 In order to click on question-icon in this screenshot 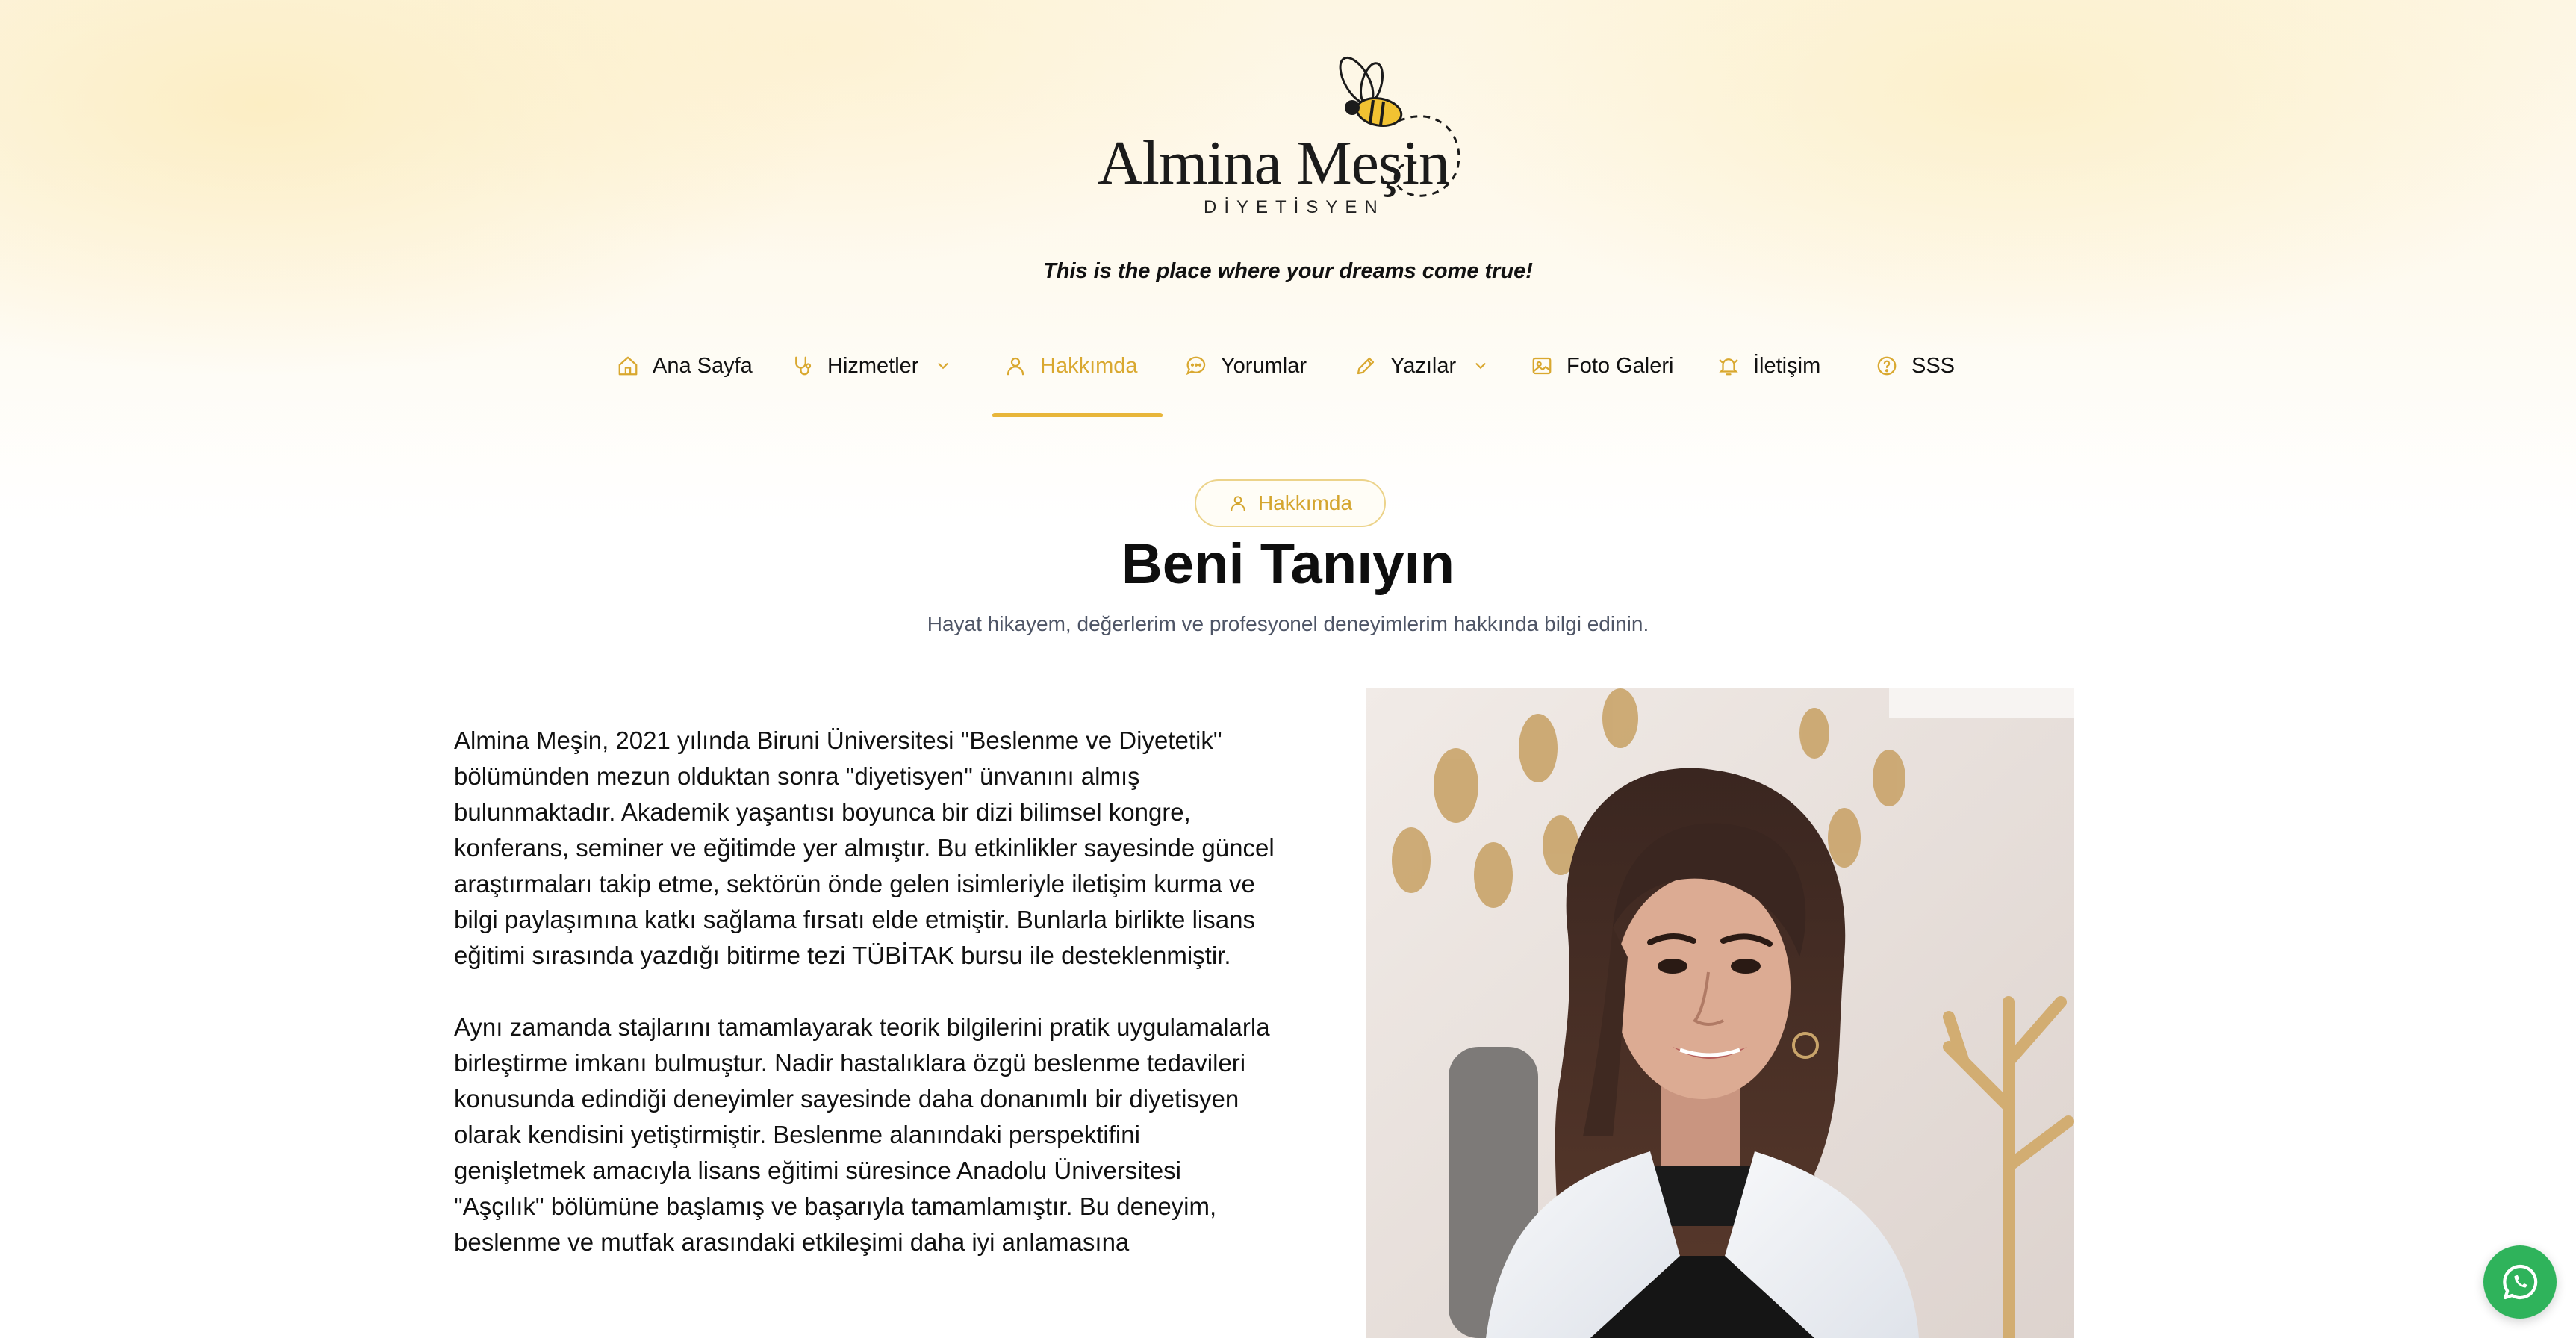, I will do `click(1887, 366)`.